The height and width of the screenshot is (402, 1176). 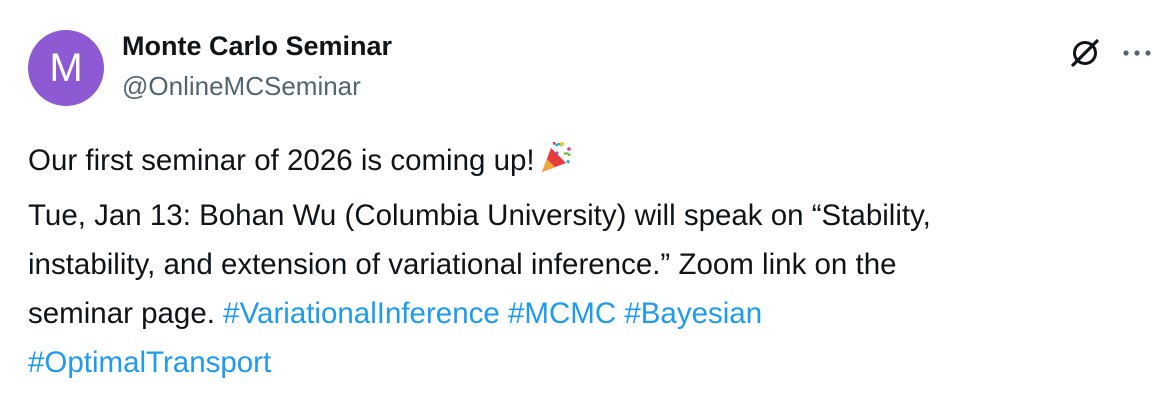 I want to click on grok-button, so click(x=1085, y=53).